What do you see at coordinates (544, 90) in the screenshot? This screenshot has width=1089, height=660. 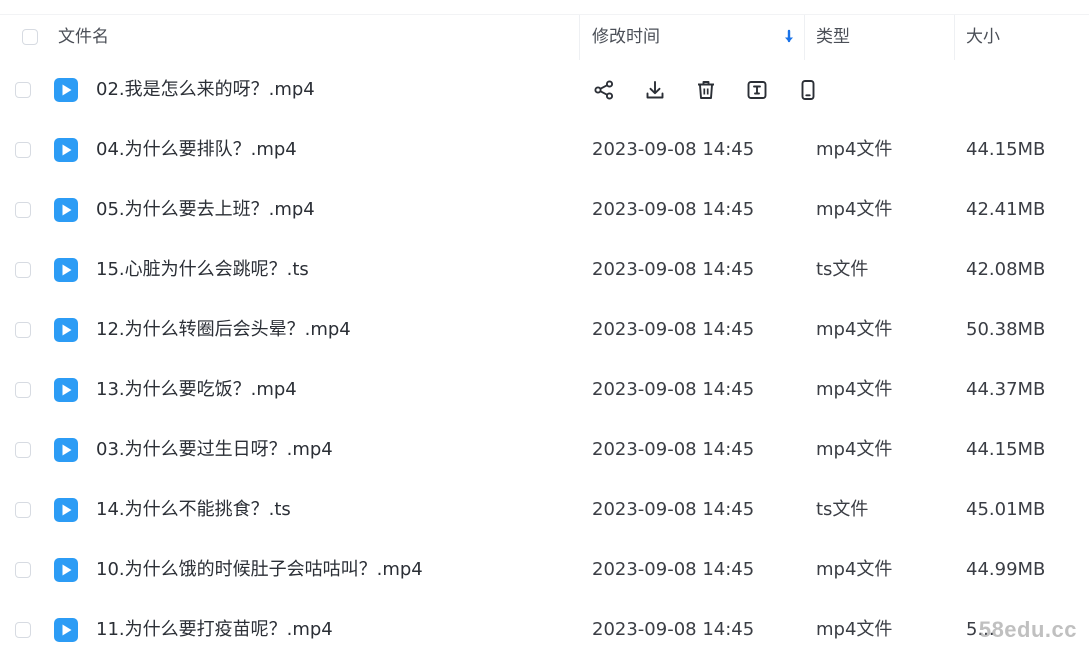 I see `file-row: 02.我是怎么来的呀？.mp4` at bounding box center [544, 90].